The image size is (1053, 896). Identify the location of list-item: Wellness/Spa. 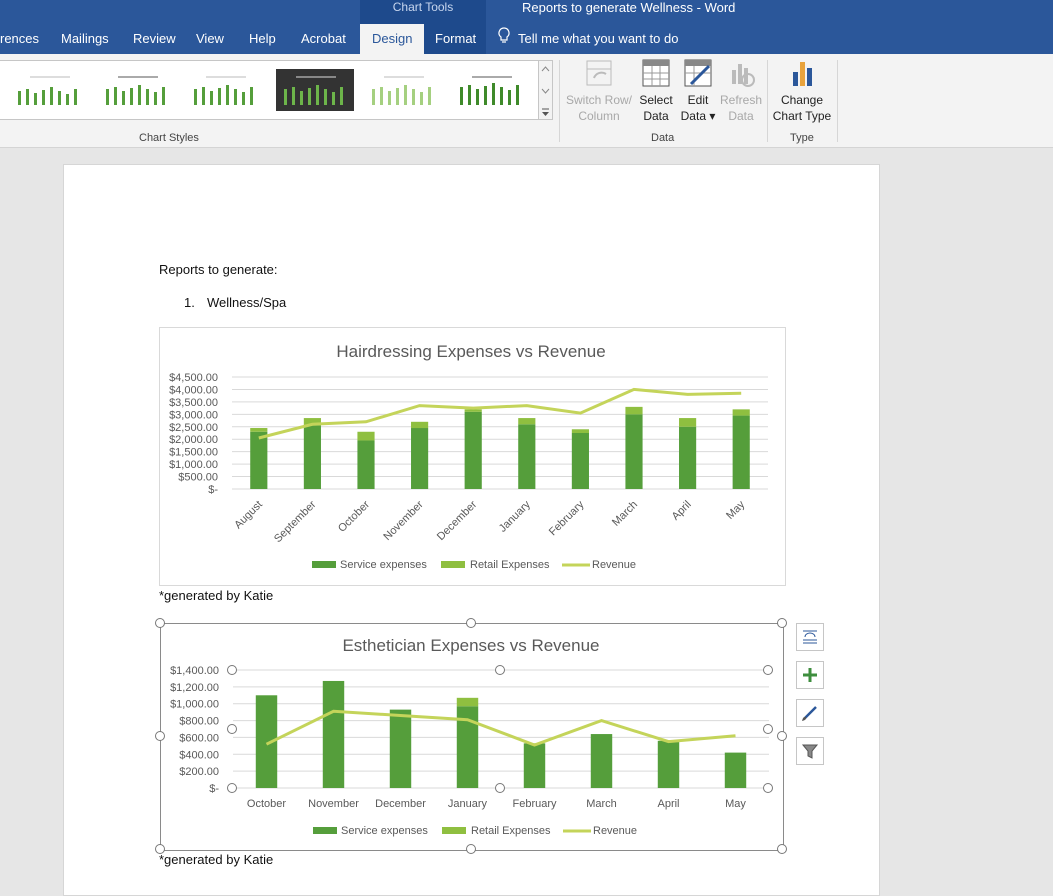
(246, 302).